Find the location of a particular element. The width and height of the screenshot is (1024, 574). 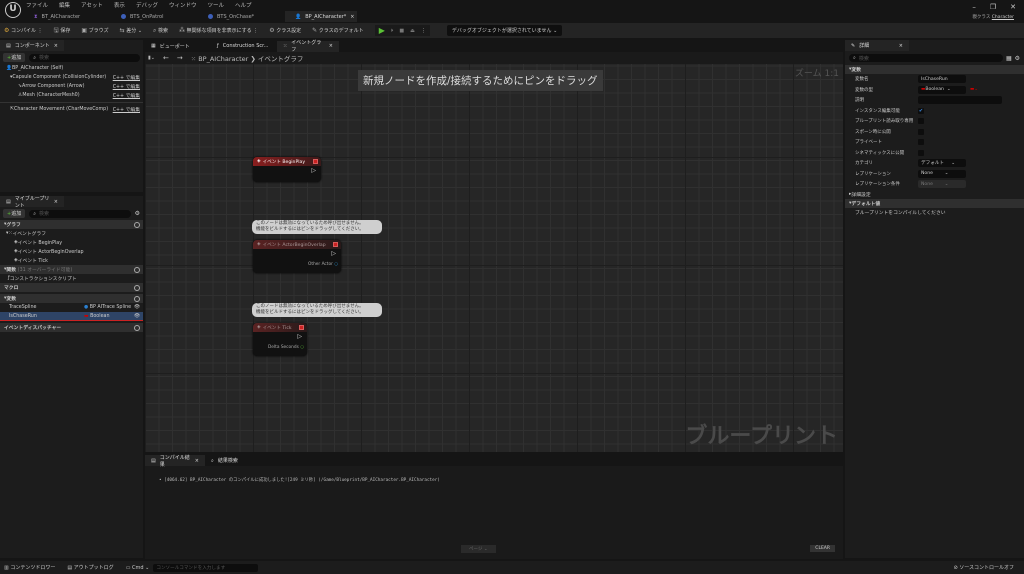

add-component-button: +追加 is located at coordinates (14, 57).